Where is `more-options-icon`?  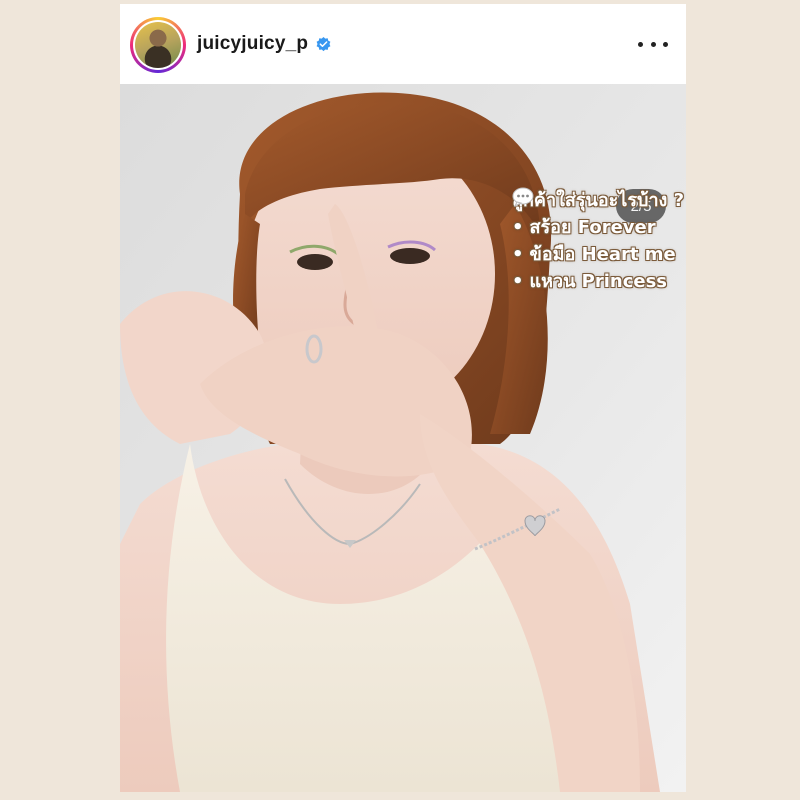
more-options-icon is located at coordinates (653, 44).